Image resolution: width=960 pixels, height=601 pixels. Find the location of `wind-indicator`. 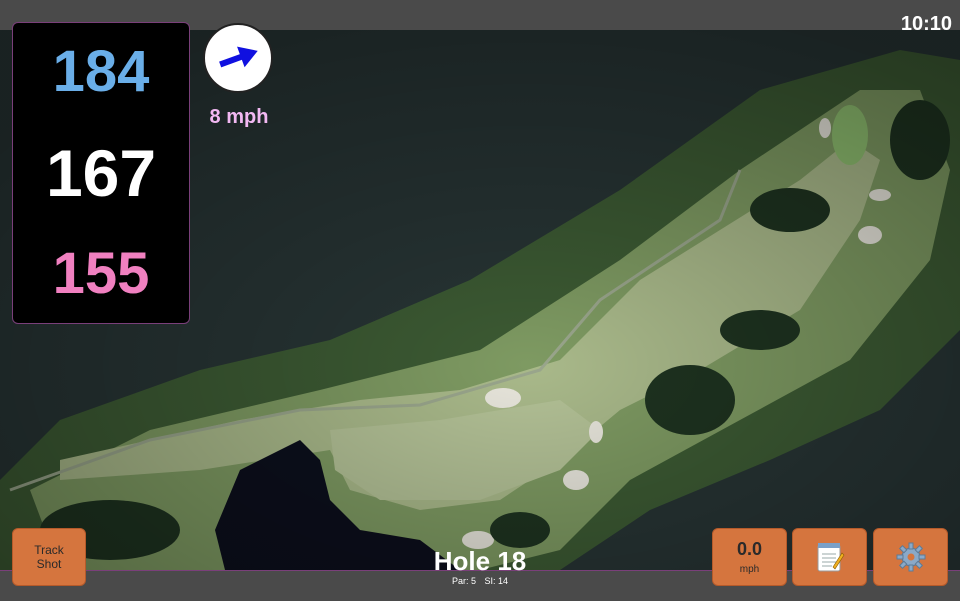

wind-indicator is located at coordinates (238, 58).